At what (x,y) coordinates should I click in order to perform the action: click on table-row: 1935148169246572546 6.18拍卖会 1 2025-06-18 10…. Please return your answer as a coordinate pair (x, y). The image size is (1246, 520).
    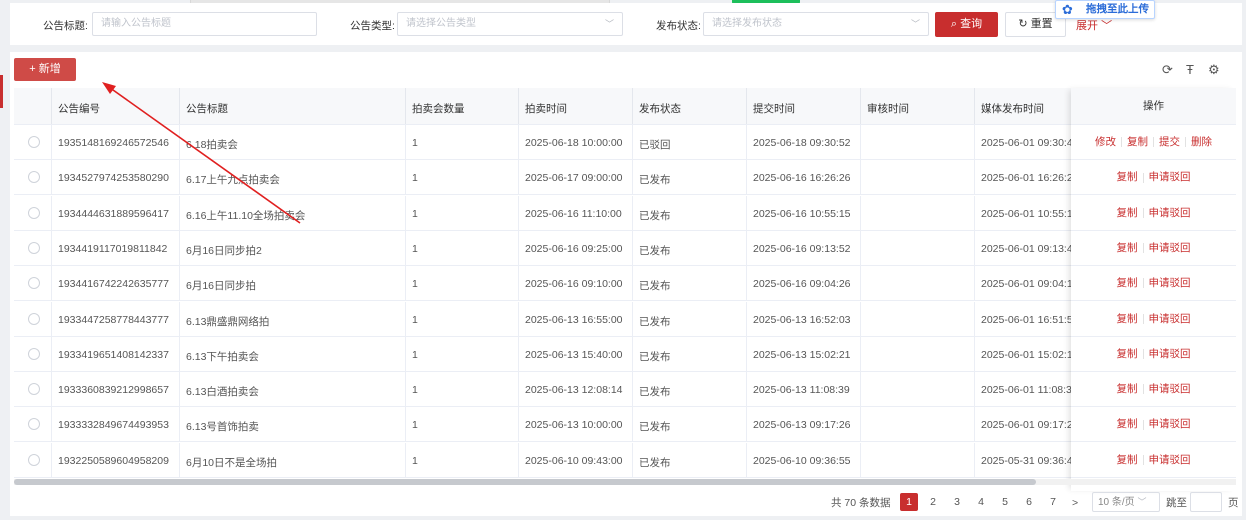
    Looking at the image, I should click on (625, 142).